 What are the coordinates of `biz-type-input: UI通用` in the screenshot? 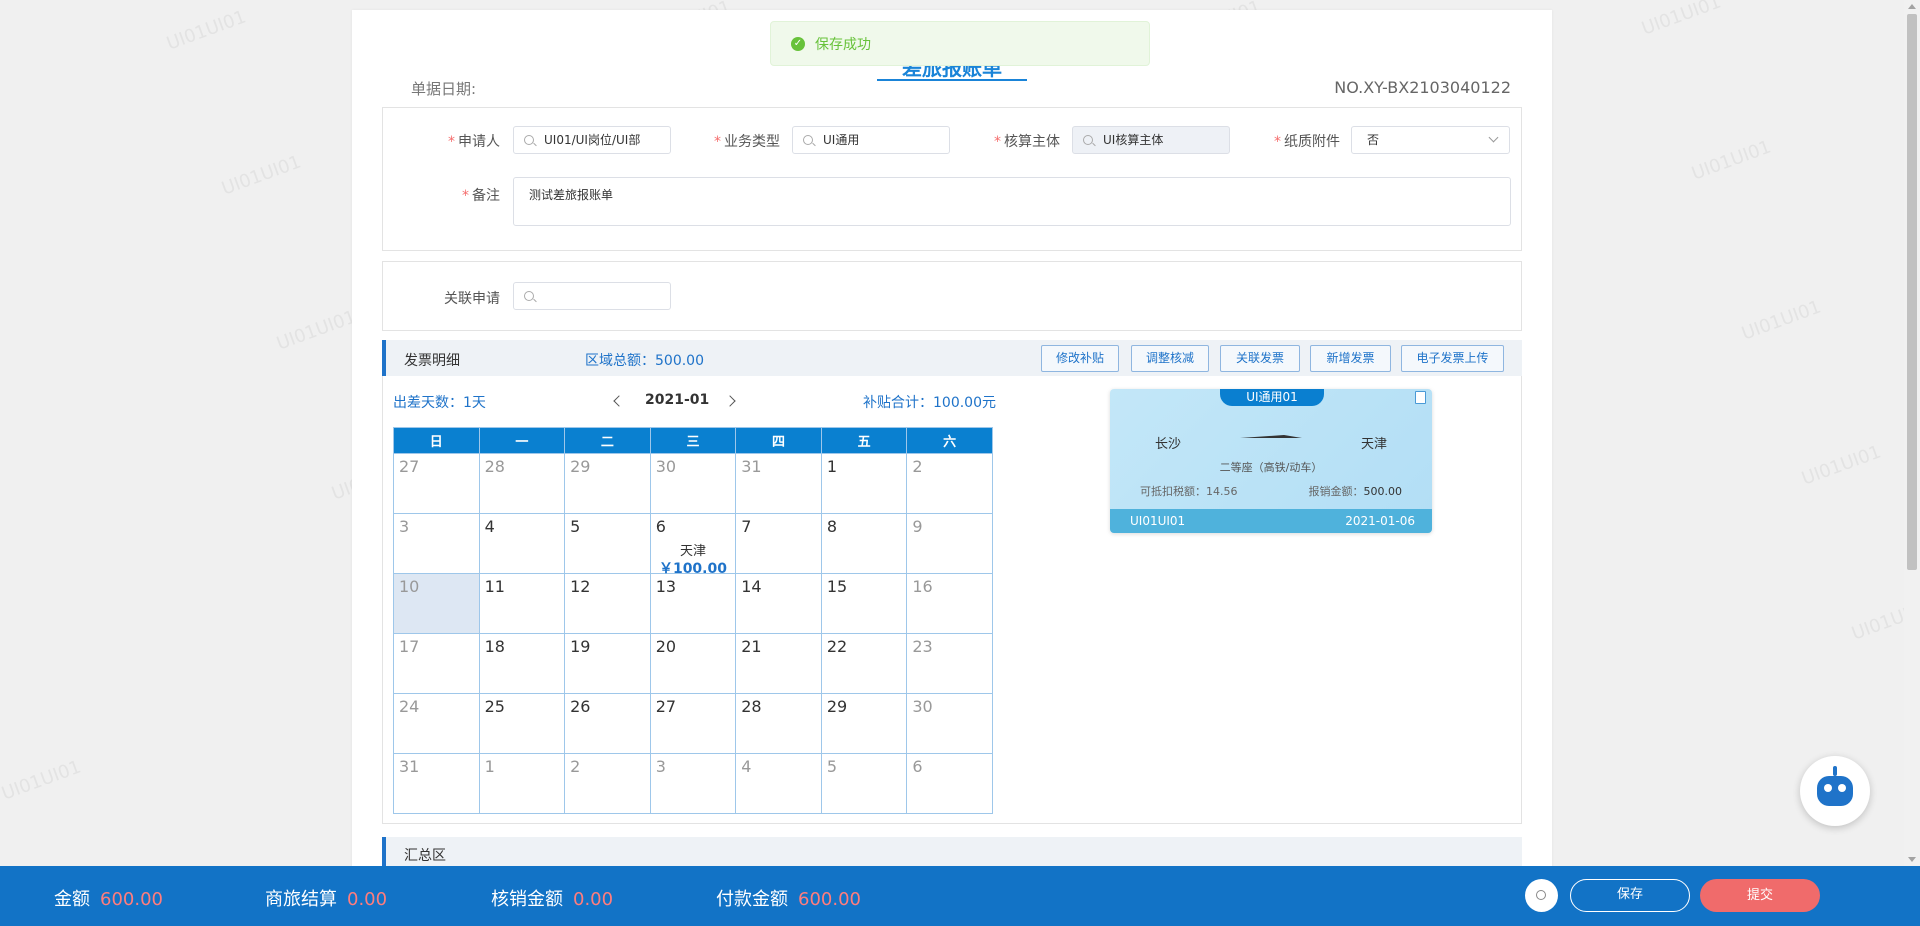 It's located at (871, 140).